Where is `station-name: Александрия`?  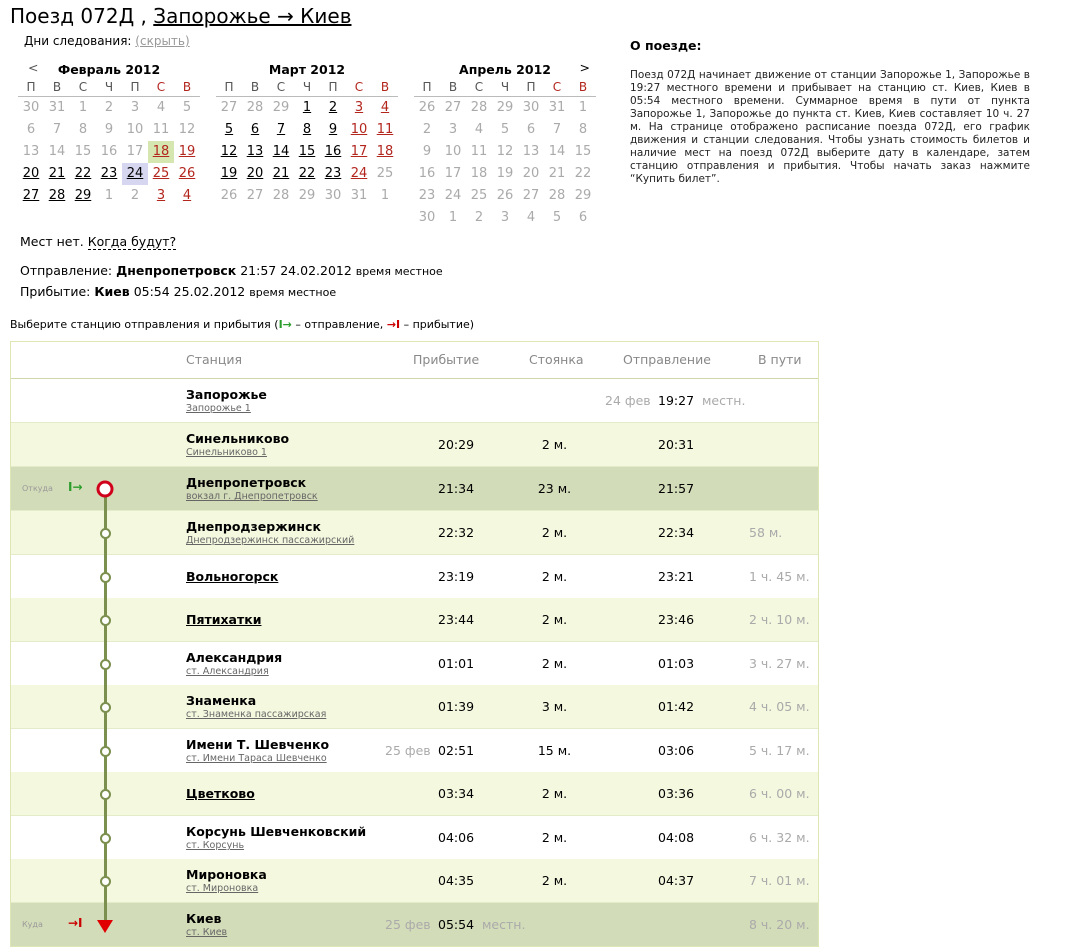
station-name: Александрия is located at coordinates (234, 657).